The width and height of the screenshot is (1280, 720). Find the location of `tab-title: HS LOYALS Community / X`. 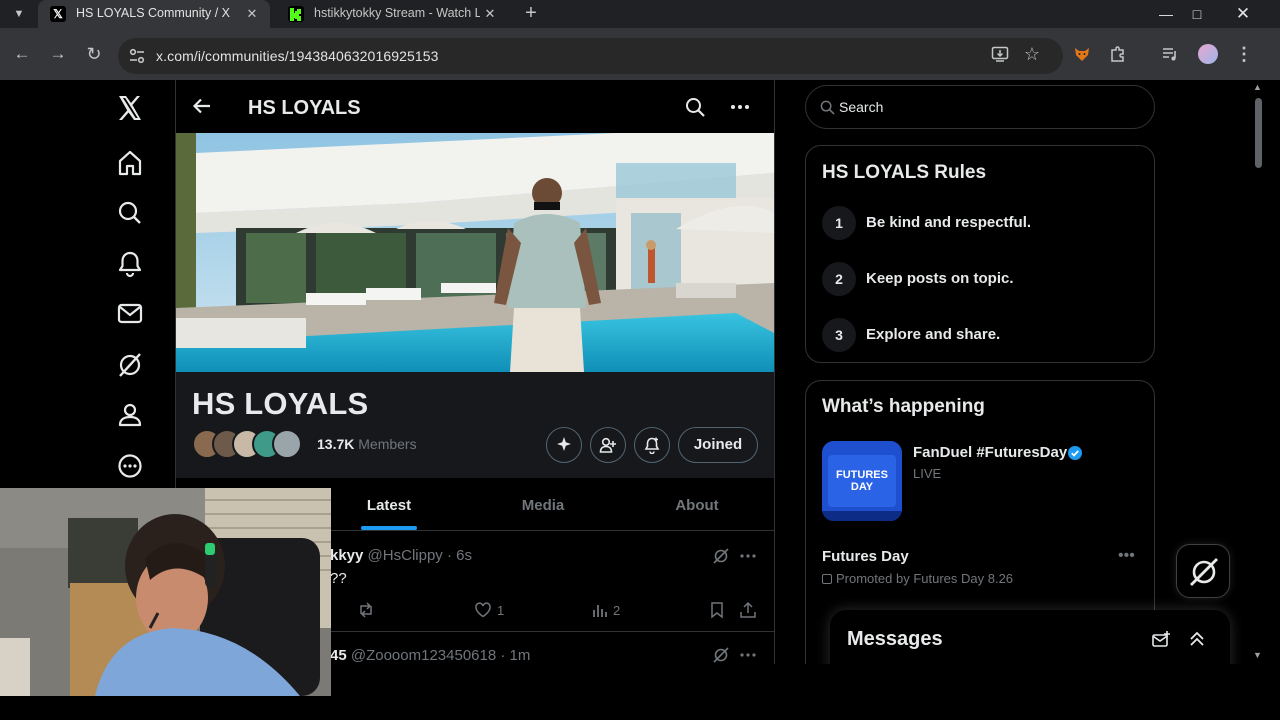

tab-title: HS LOYALS Community / X is located at coordinates (153, 13).